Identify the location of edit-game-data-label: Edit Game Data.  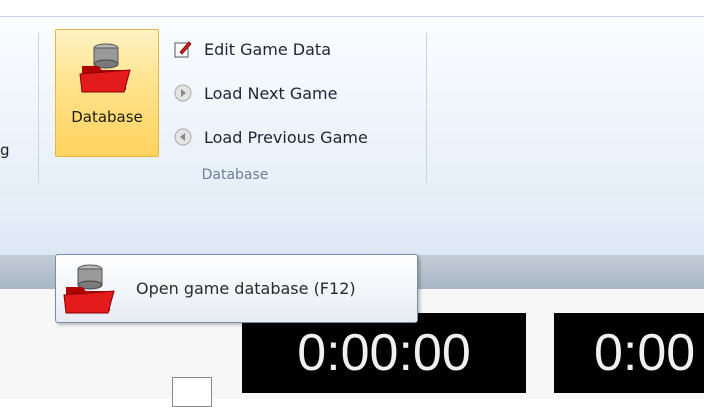
(267, 49).